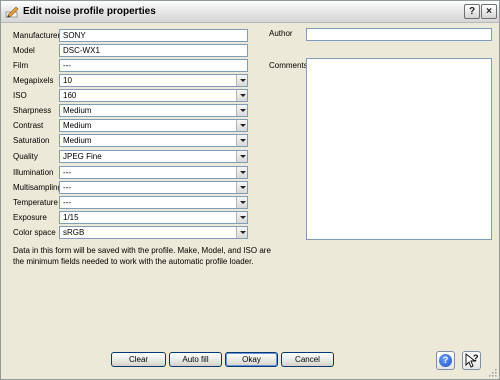  What do you see at coordinates (153, 125) in the screenshot?
I see `contrast-select: Medium` at bounding box center [153, 125].